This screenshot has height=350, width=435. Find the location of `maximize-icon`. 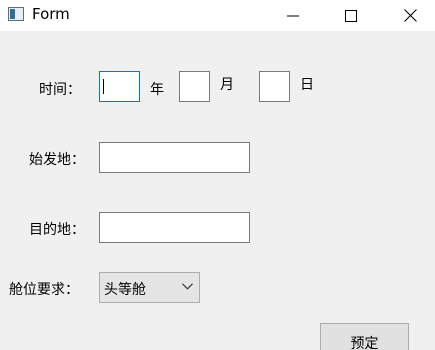

maximize-icon is located at coordinates (351, 15).